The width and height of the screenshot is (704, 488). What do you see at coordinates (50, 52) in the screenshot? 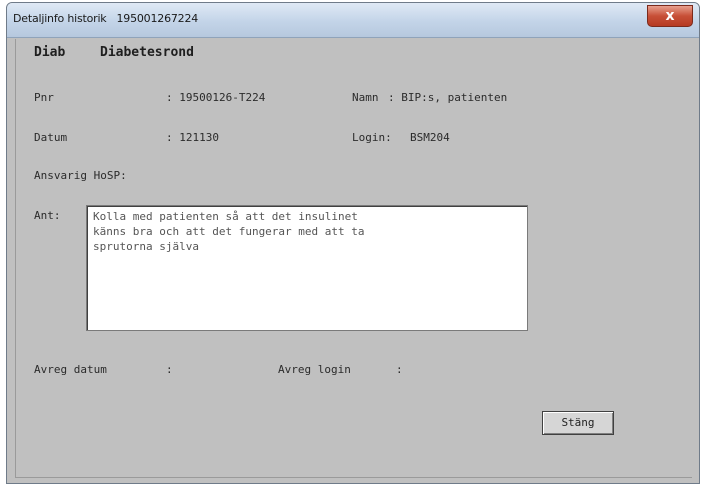
I see `module-label: Diab` at bounding box center [50, 52].